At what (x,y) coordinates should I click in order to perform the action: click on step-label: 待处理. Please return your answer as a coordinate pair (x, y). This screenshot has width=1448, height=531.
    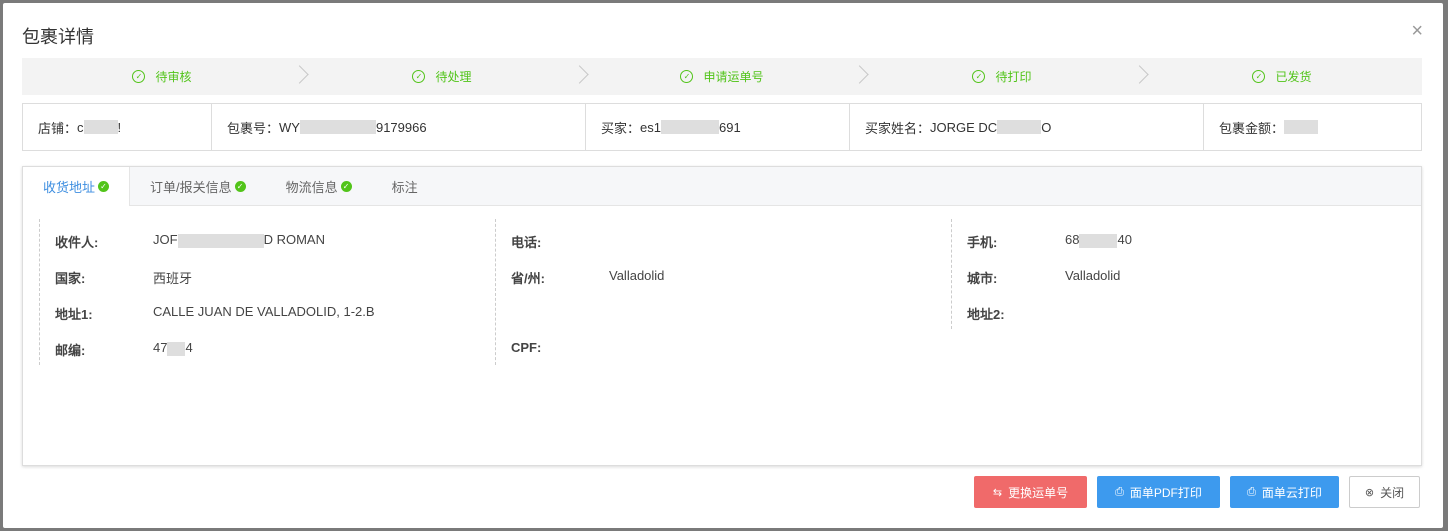
    Looking at the image, I should click on (453, 77).